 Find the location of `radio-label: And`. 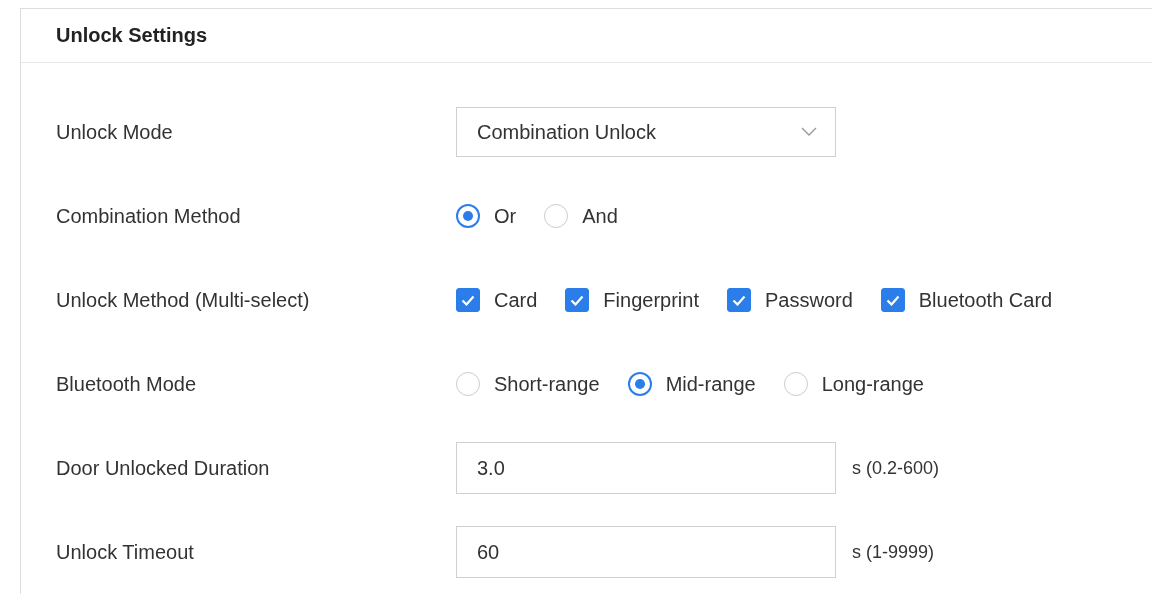

radio-label: And is located at coordinates (600, 216).